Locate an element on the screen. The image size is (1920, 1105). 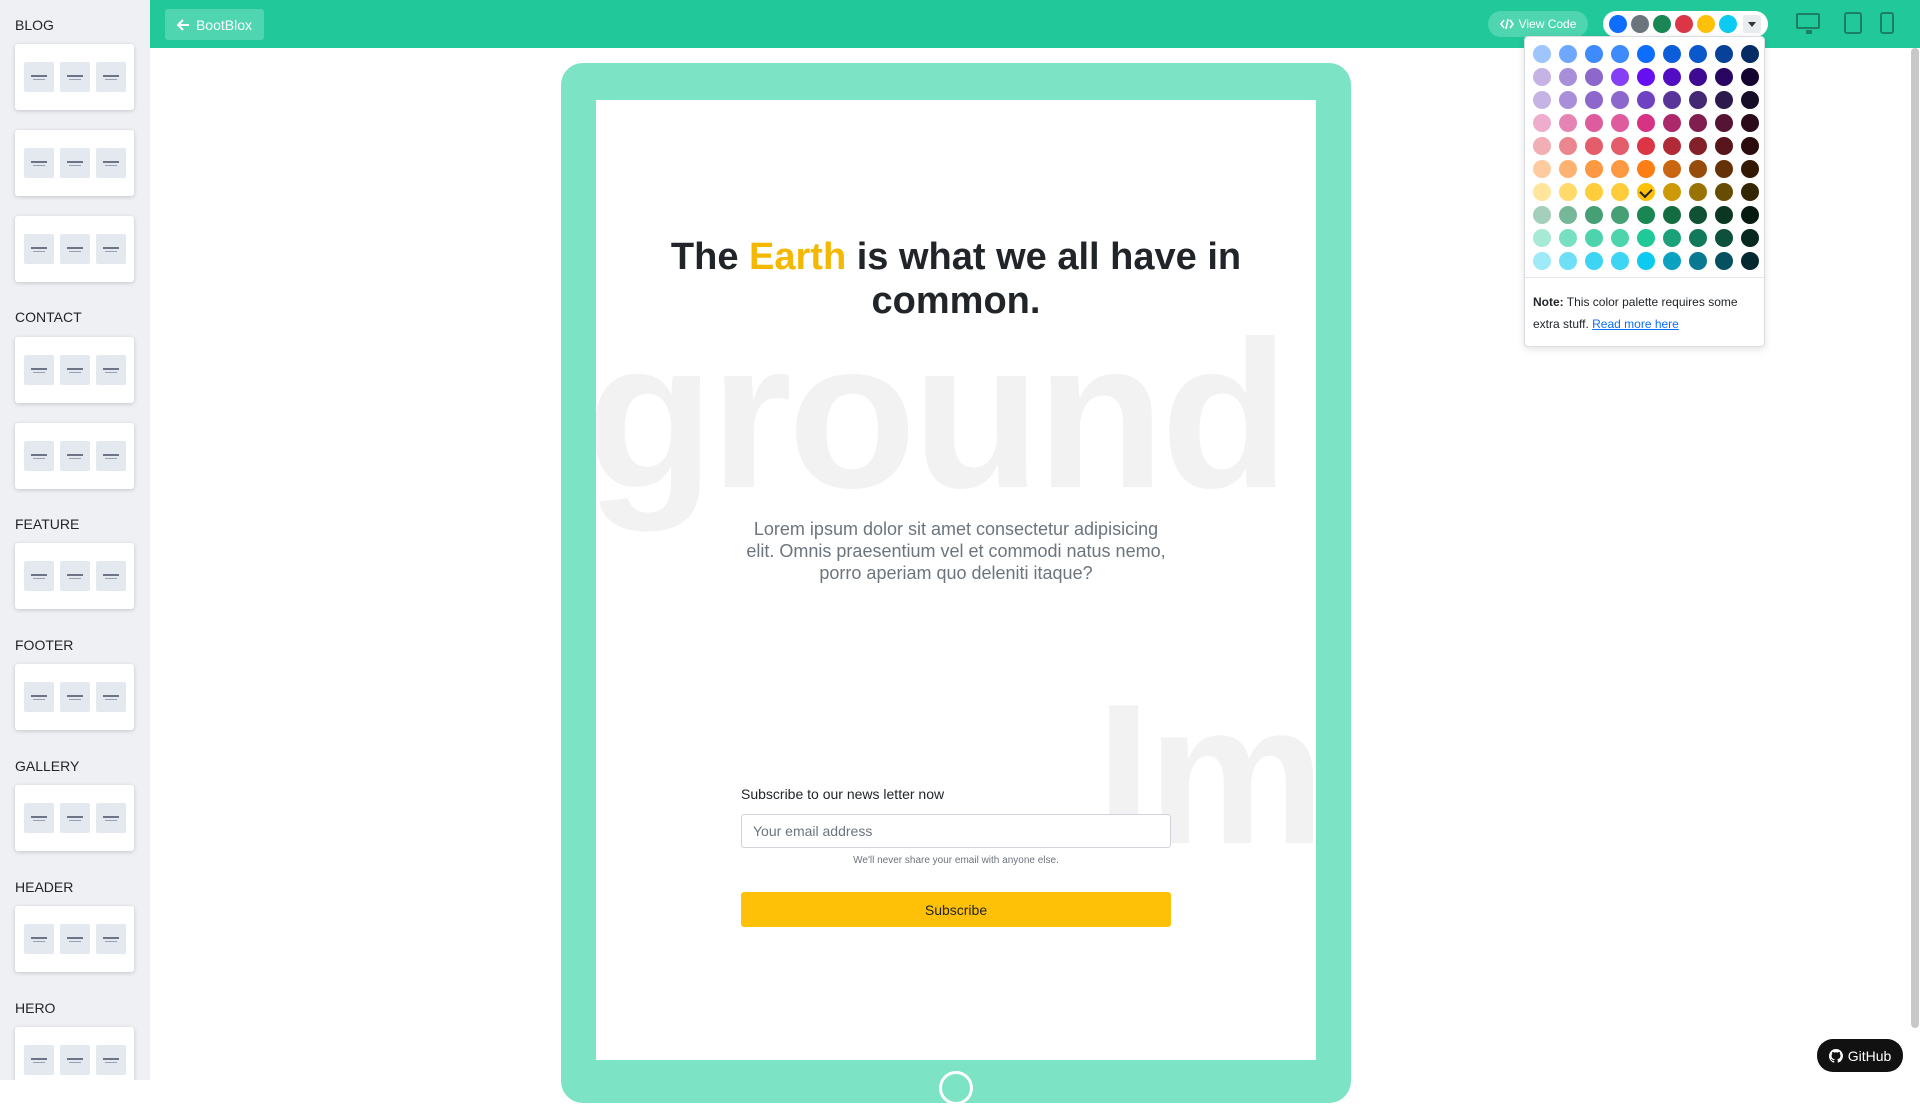
email-field is located at coordinates (956, 831).